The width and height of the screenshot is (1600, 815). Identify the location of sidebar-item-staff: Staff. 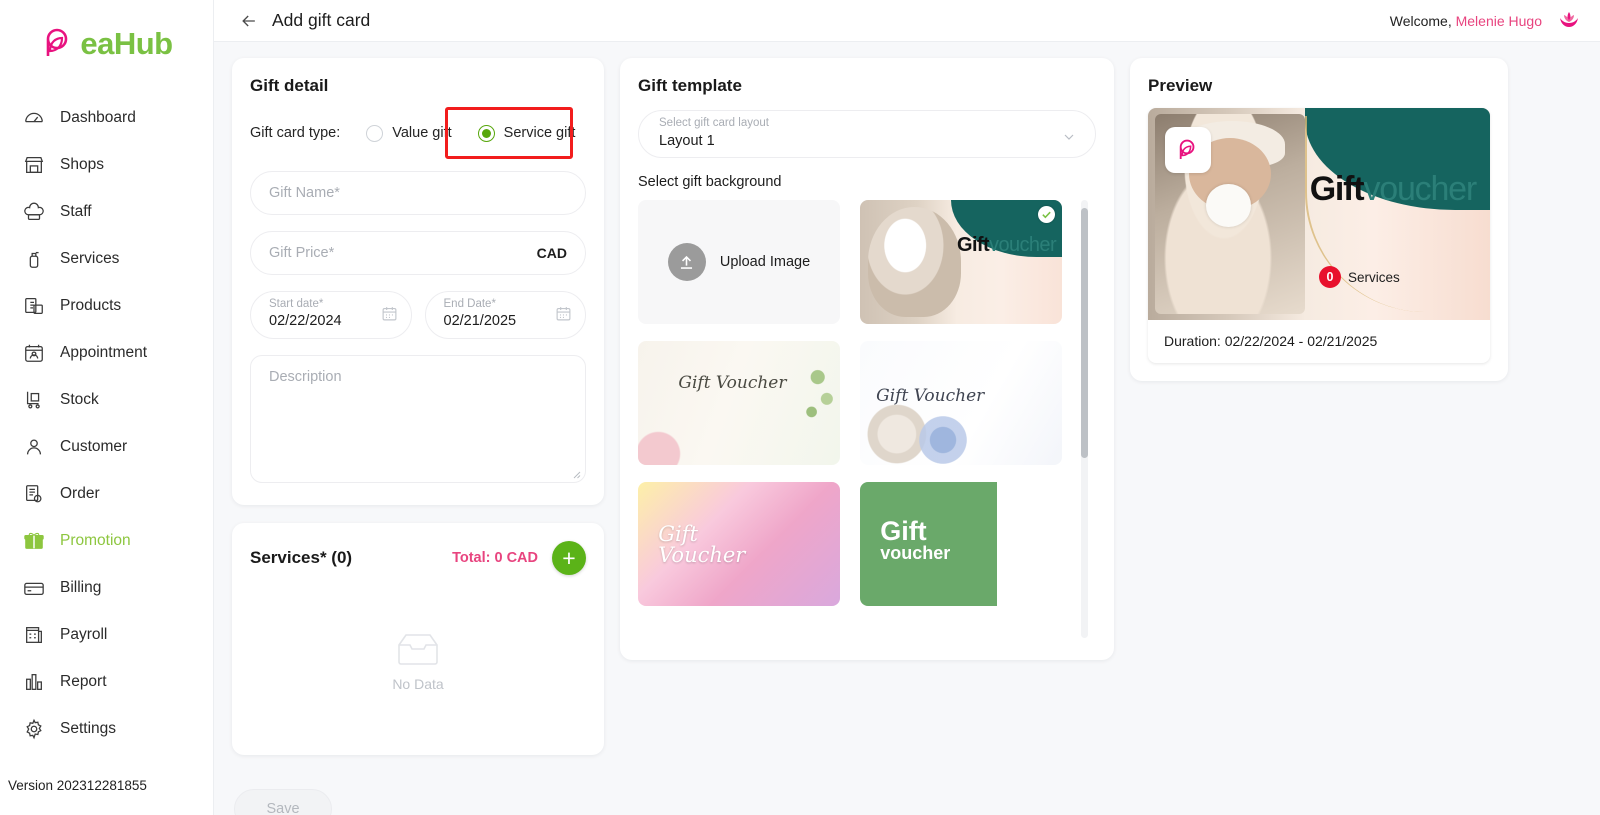
(106, 211).